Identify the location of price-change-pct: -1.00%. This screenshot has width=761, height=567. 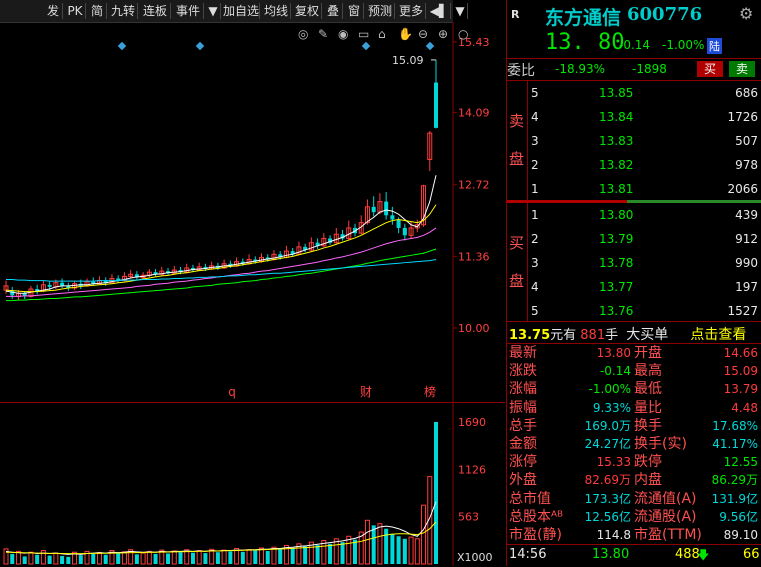
(683, 45).